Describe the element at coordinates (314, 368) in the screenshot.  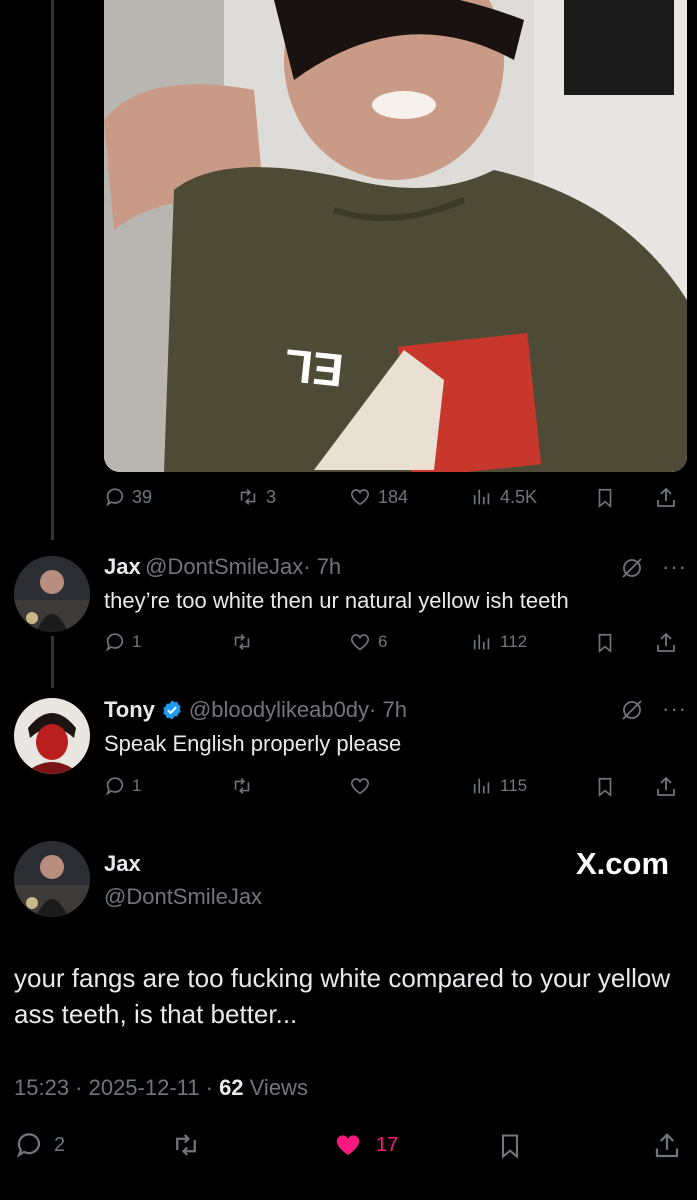
I see `svg-text: EL` at that location.